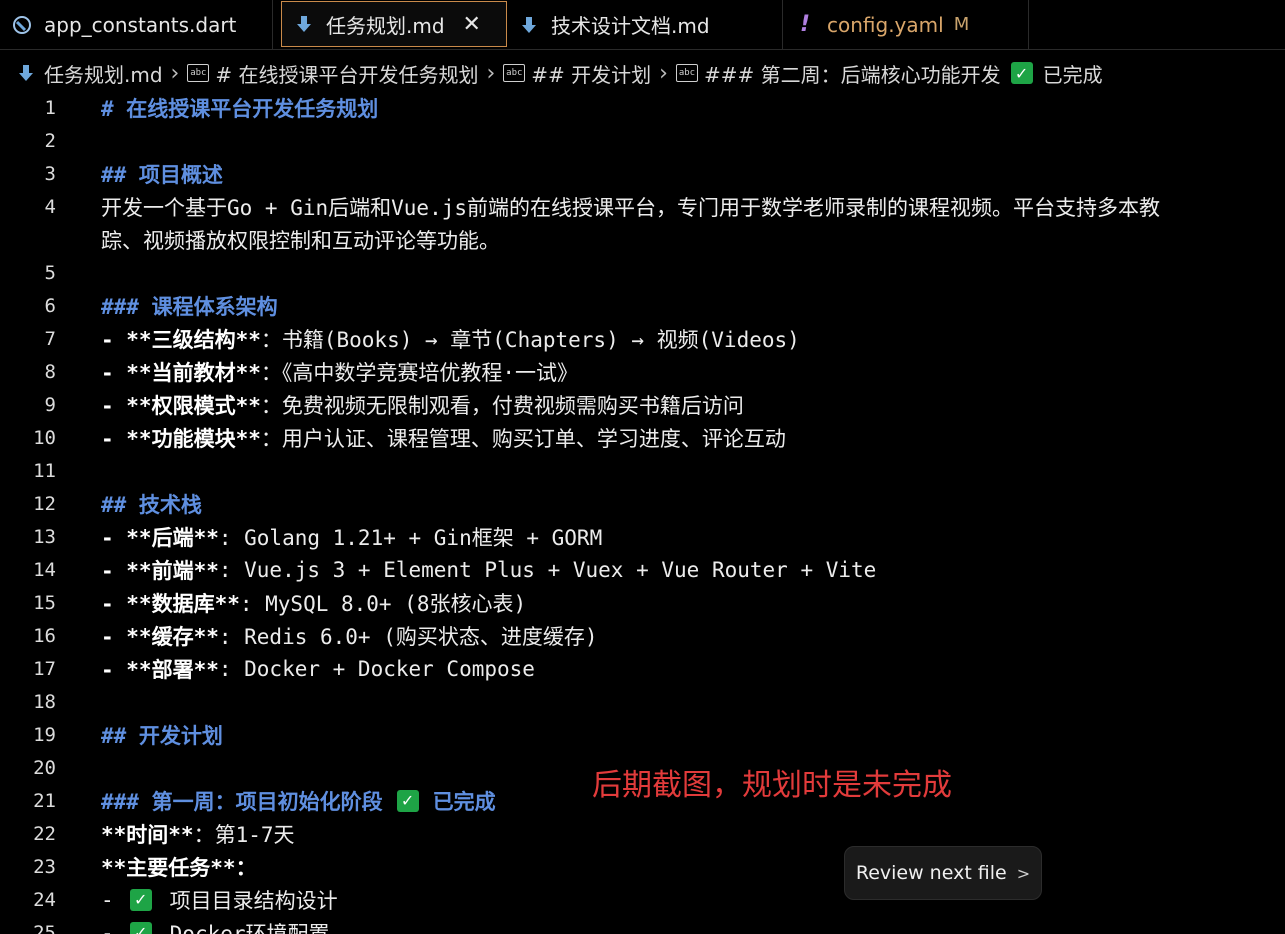 This screenshot has height=934, width=1285. What do you see at coordinates (169, 899) in the screenshot?
I see `code-line: 24 - ✓ 项目目录结构设计` at bounding box center [169, 899].